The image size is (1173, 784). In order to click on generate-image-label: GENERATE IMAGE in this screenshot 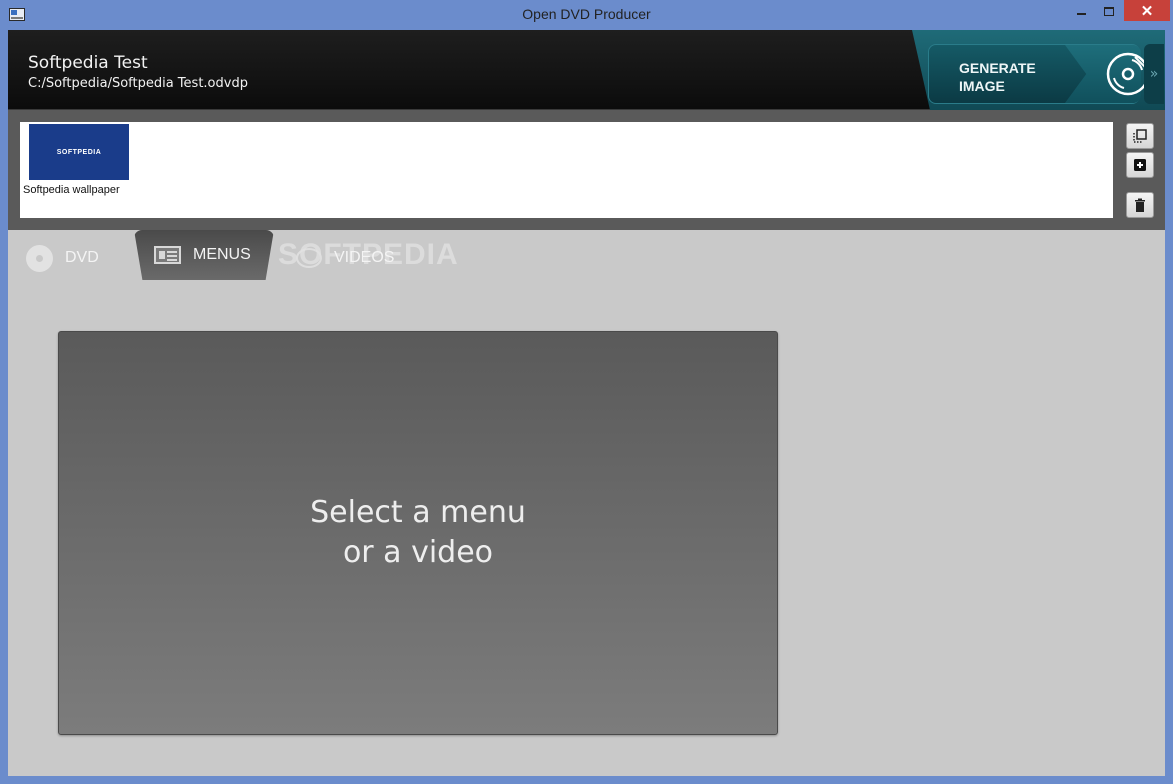, I will do `click(1004, 77)`.